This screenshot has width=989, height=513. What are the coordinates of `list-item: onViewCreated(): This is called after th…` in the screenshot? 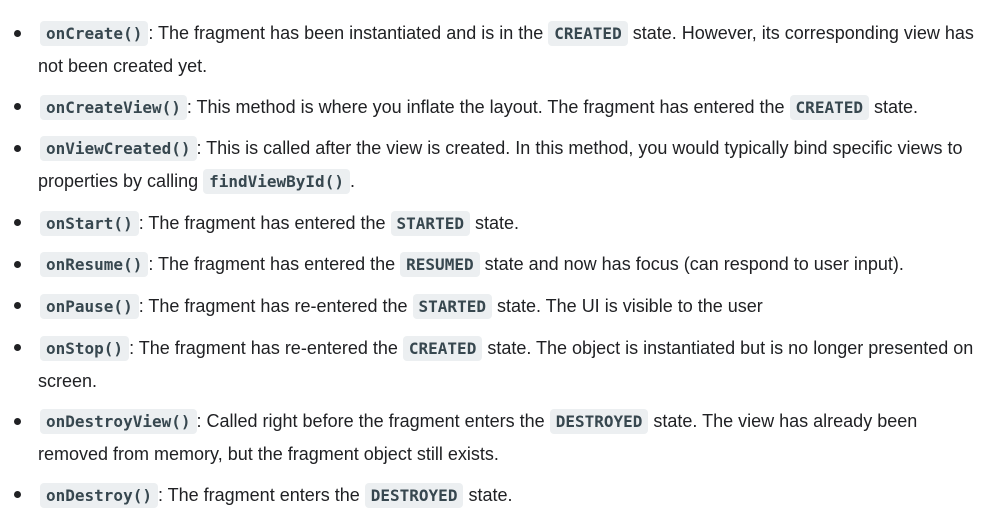 It's located at (487, 165).